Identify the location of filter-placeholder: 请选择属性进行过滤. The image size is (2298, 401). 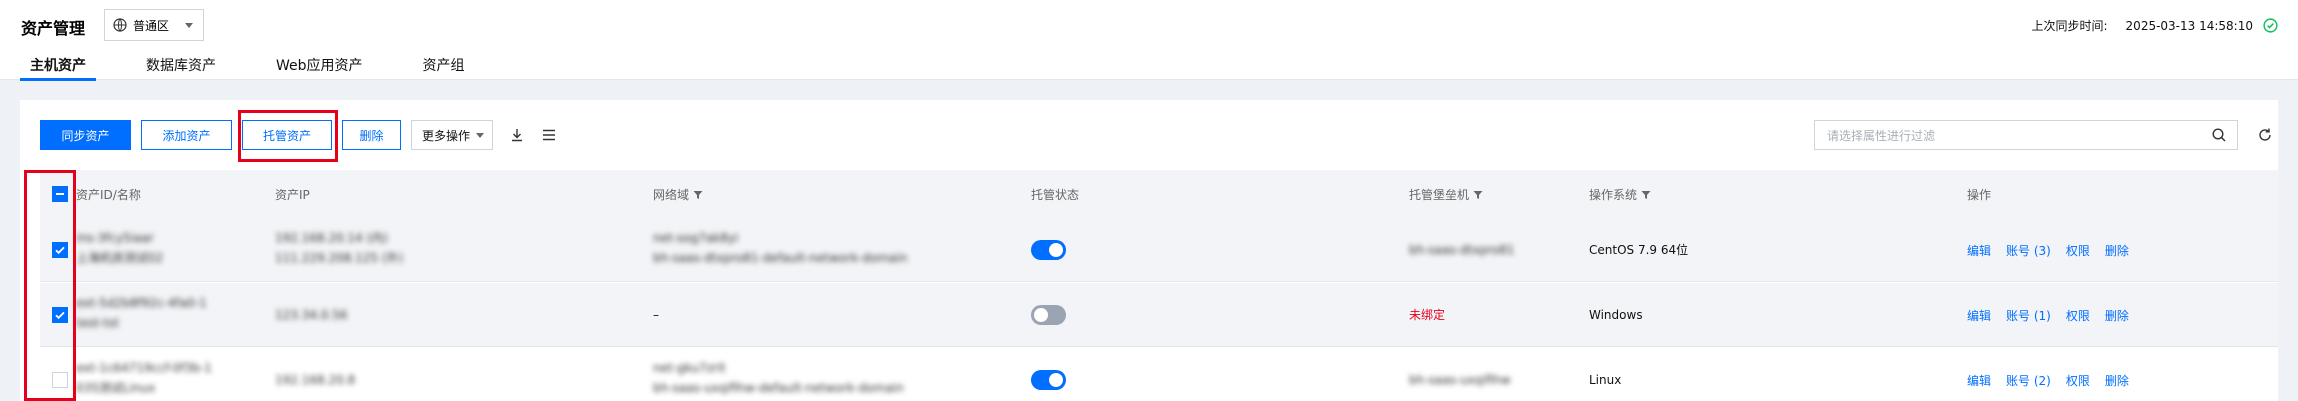
(1881, 135).